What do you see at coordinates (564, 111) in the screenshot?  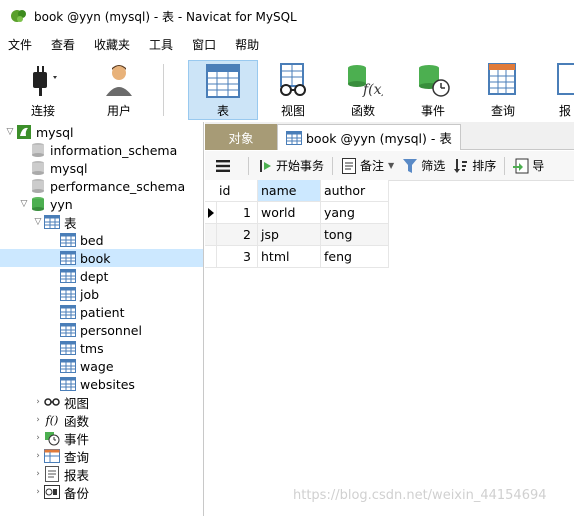 I see `report-label: 报` at bounding box center [564, 111].